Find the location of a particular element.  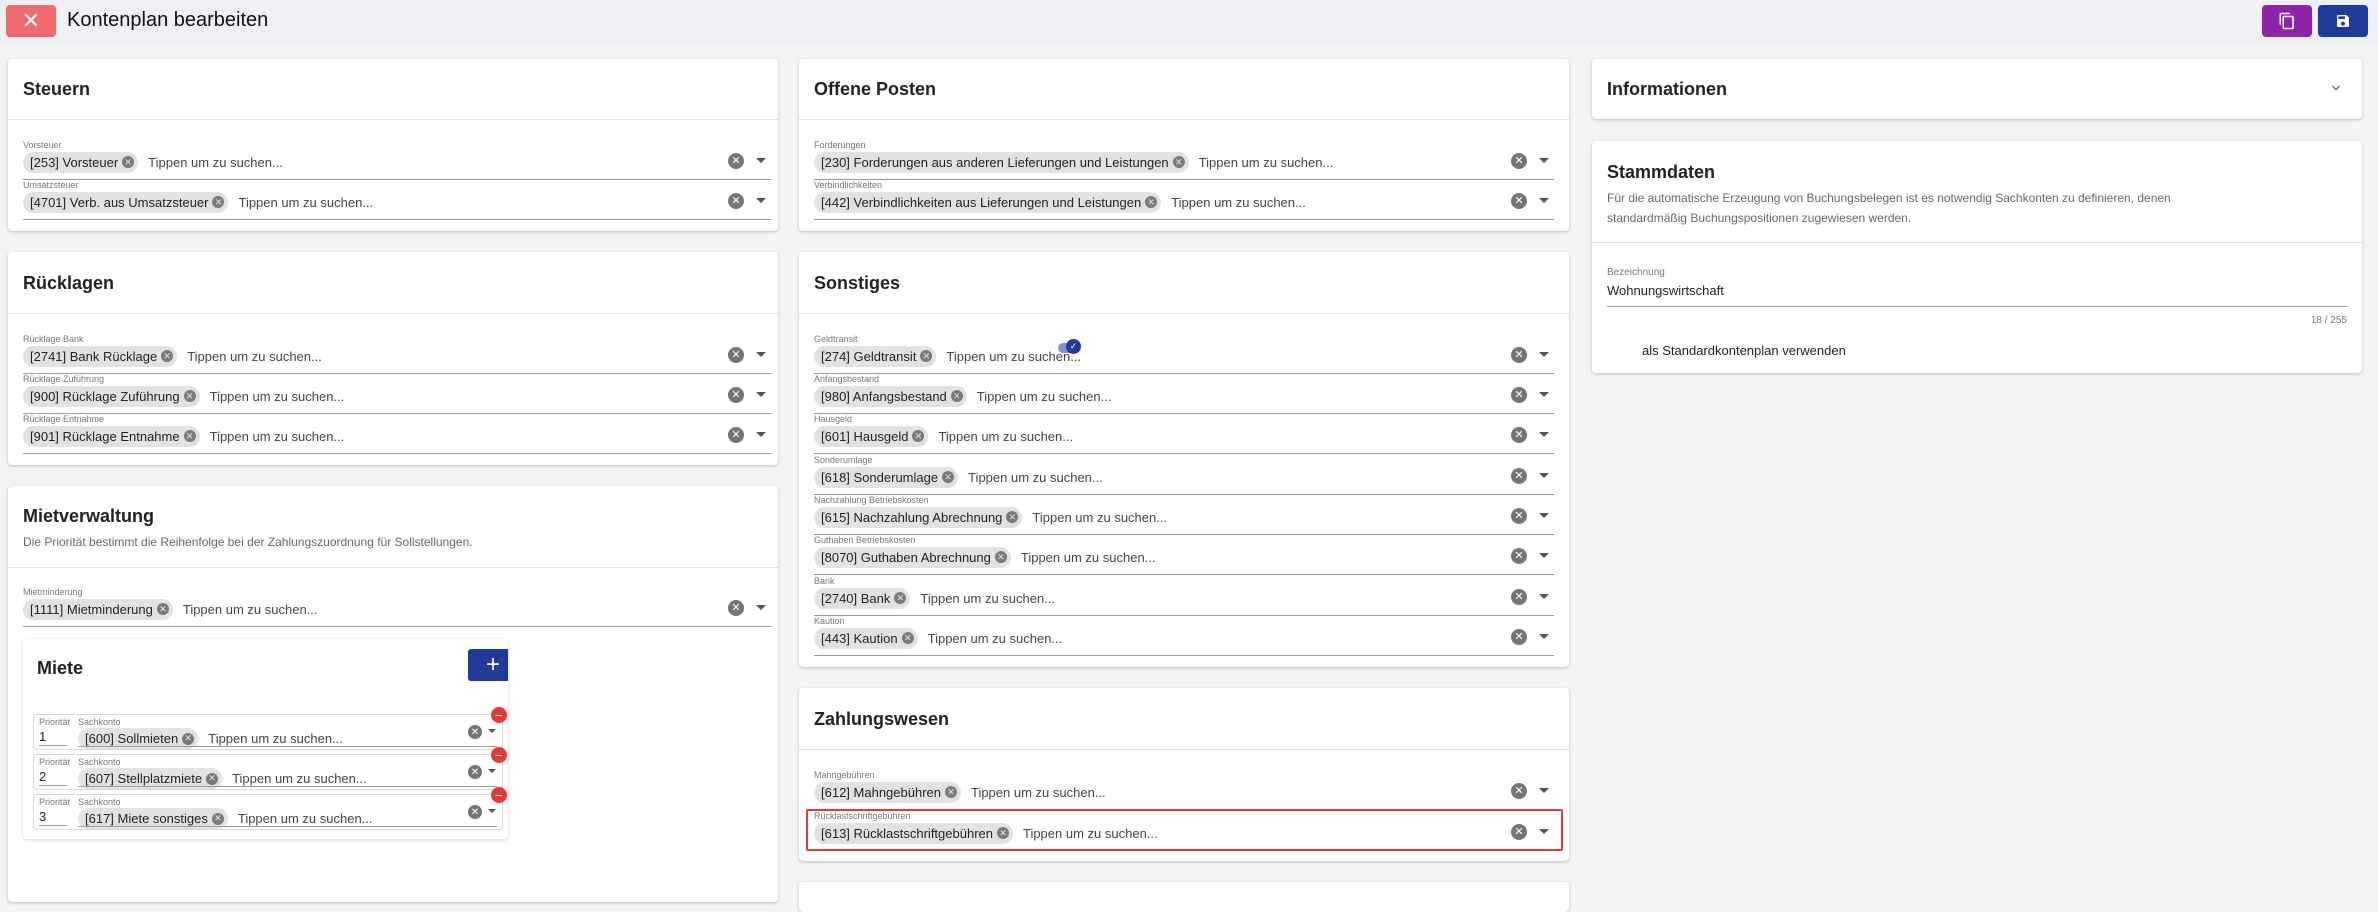

prio-input: 2 is located at coordinates (42, 776).